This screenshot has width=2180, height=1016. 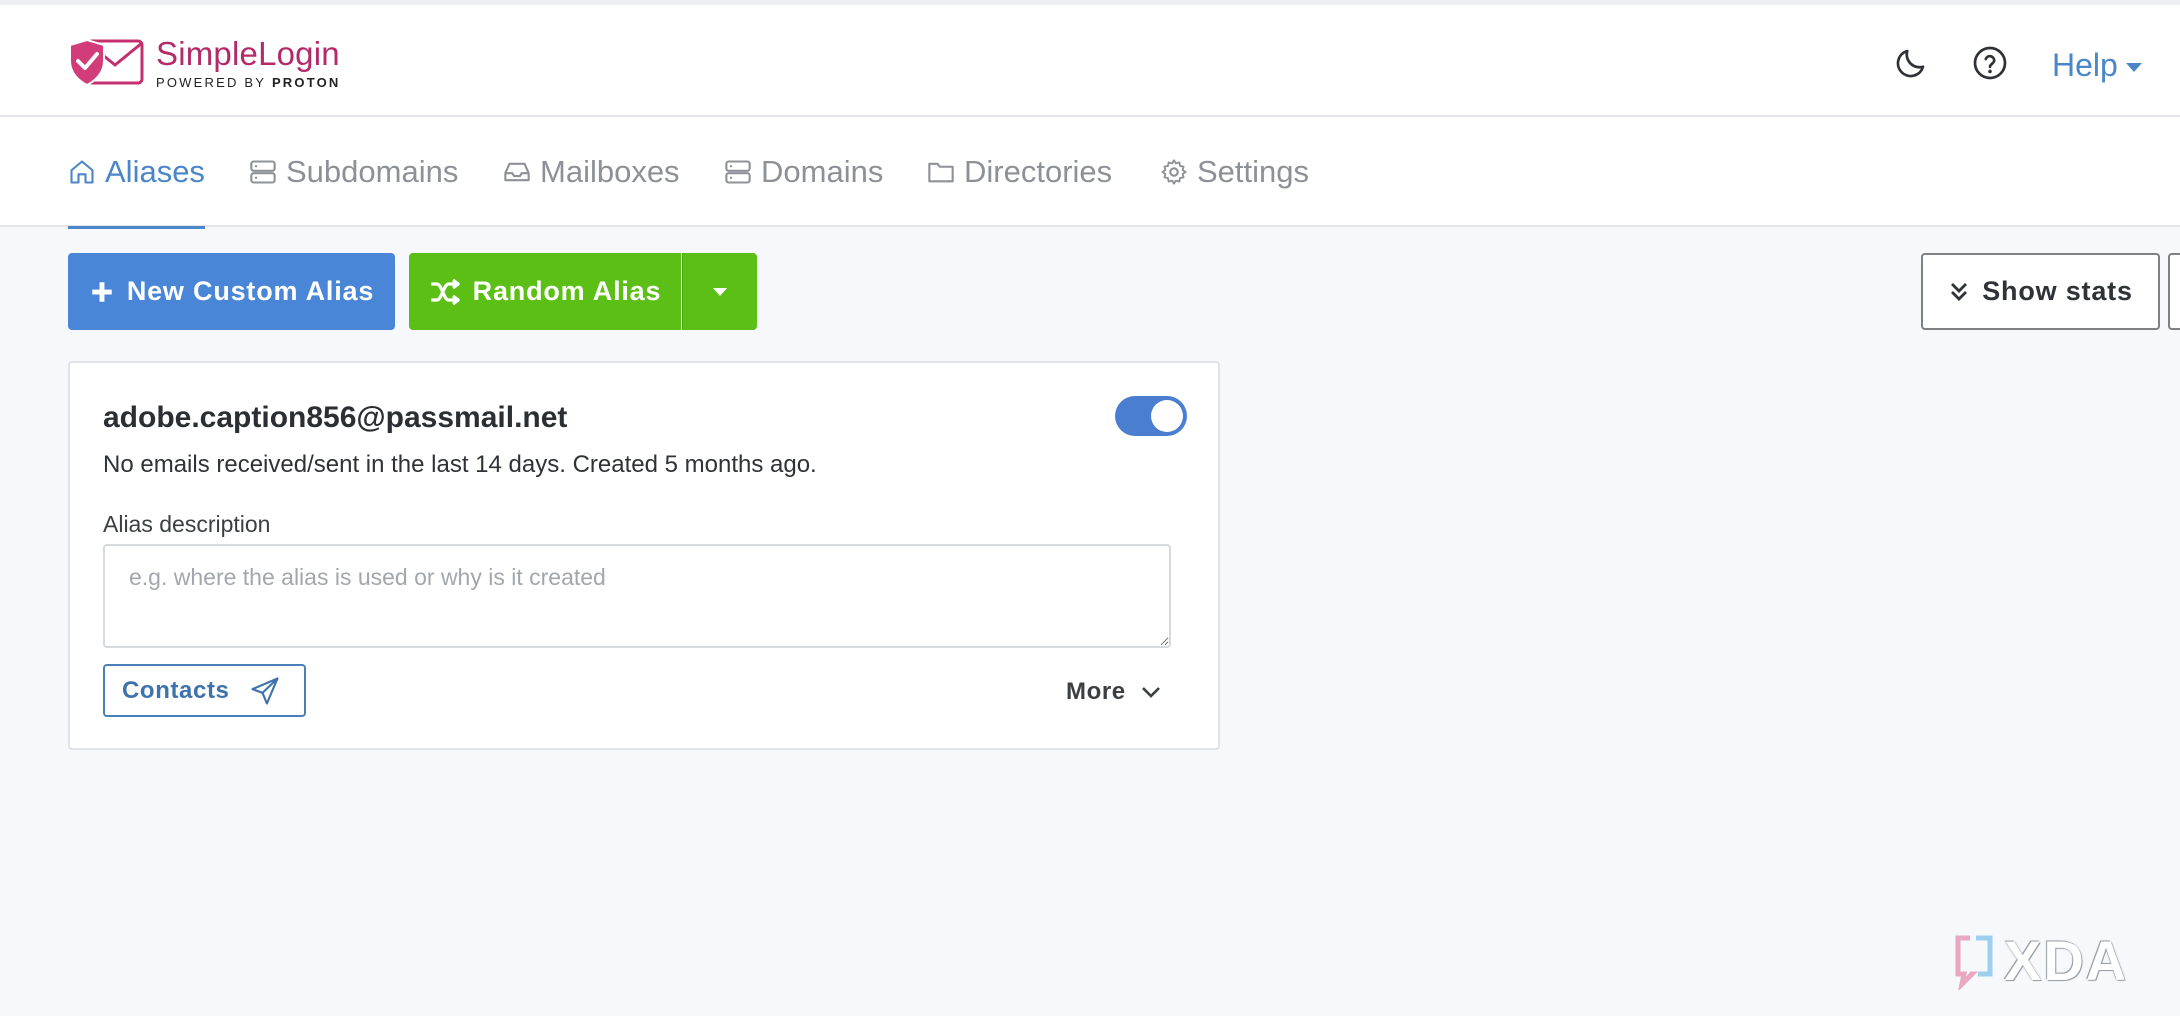 I want to click on new-custom-alias-button: New Custom Alias, so click(x=231, y=291).